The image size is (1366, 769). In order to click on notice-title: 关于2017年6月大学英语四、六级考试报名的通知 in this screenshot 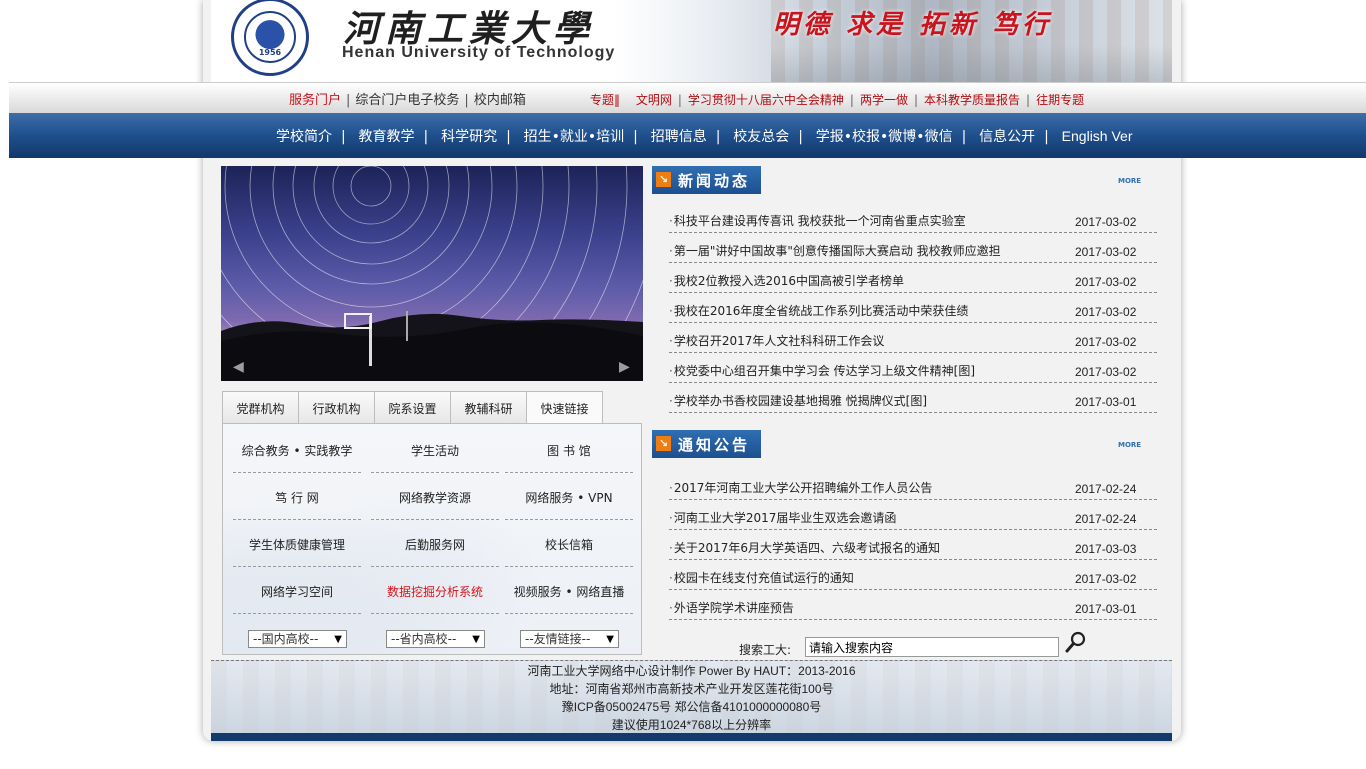, I will do `click(804, 547)`.